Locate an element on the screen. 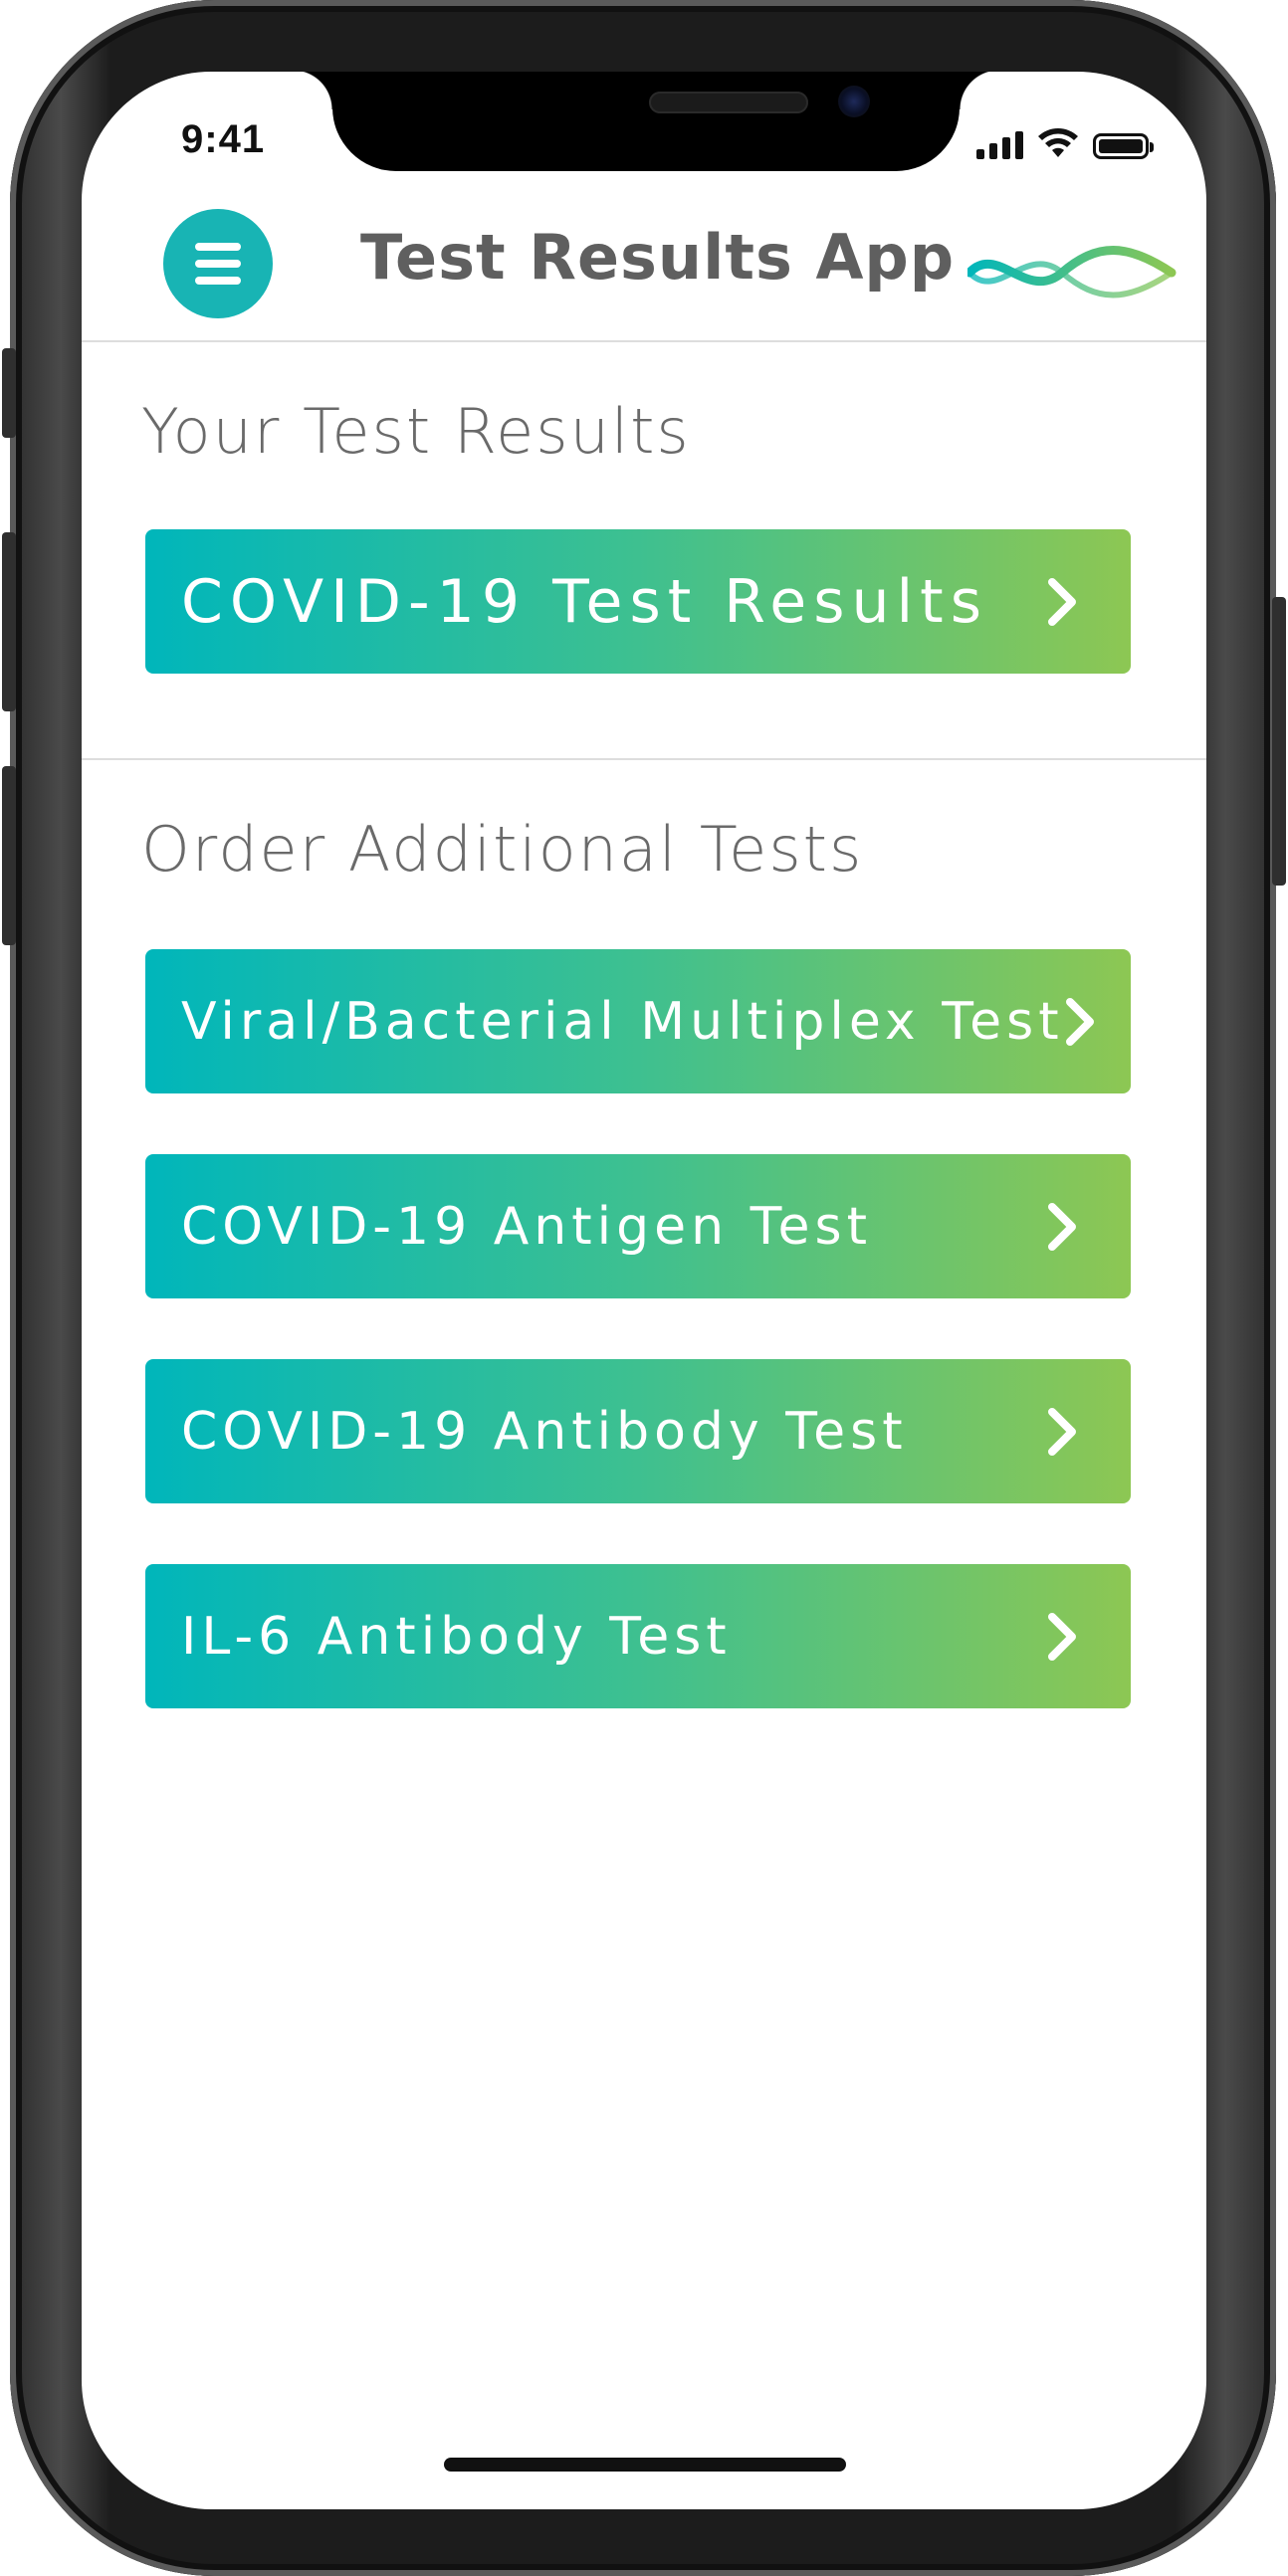 This screenshot has width=1288, height=2576. button-label: COVID-19 Antigen Test is located at coordinates (526, 1226).